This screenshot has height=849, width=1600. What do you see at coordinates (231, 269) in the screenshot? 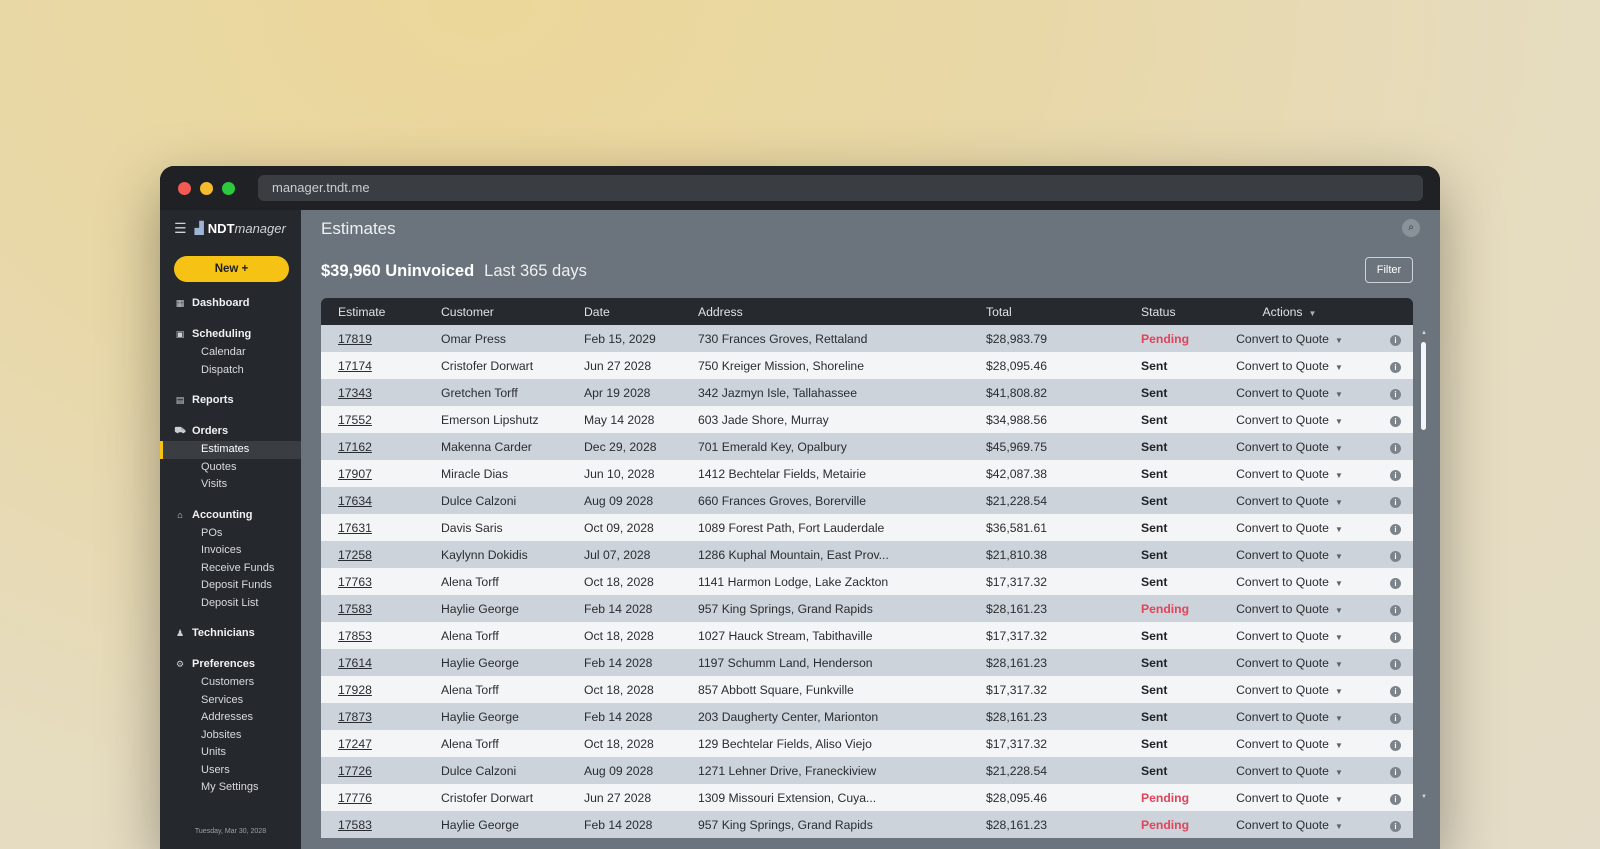
I see `new-button: New +` at bounding box center [231, 269].